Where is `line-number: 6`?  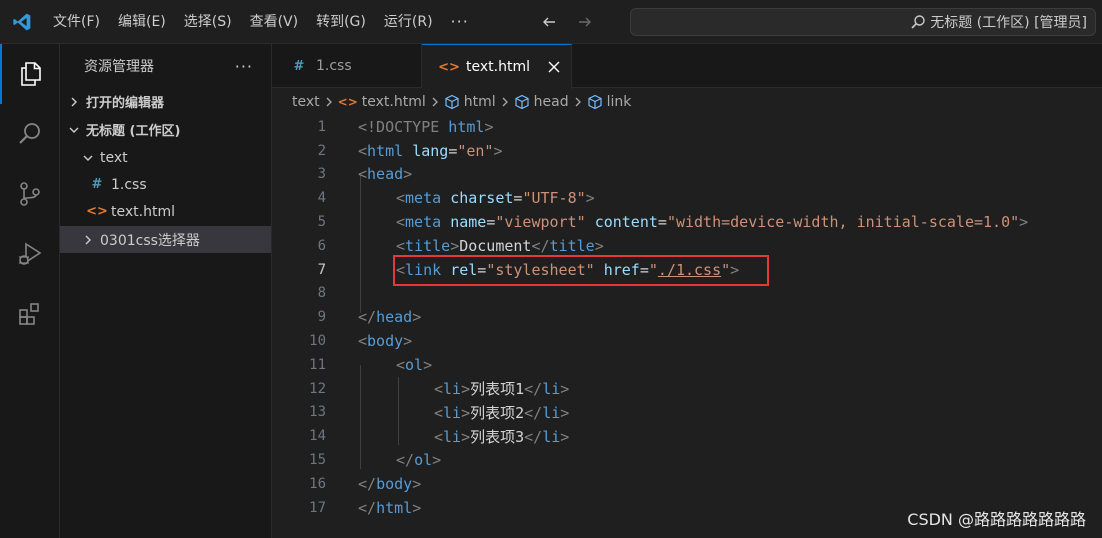 line-number: 6 is located at coordinates (321, 245).